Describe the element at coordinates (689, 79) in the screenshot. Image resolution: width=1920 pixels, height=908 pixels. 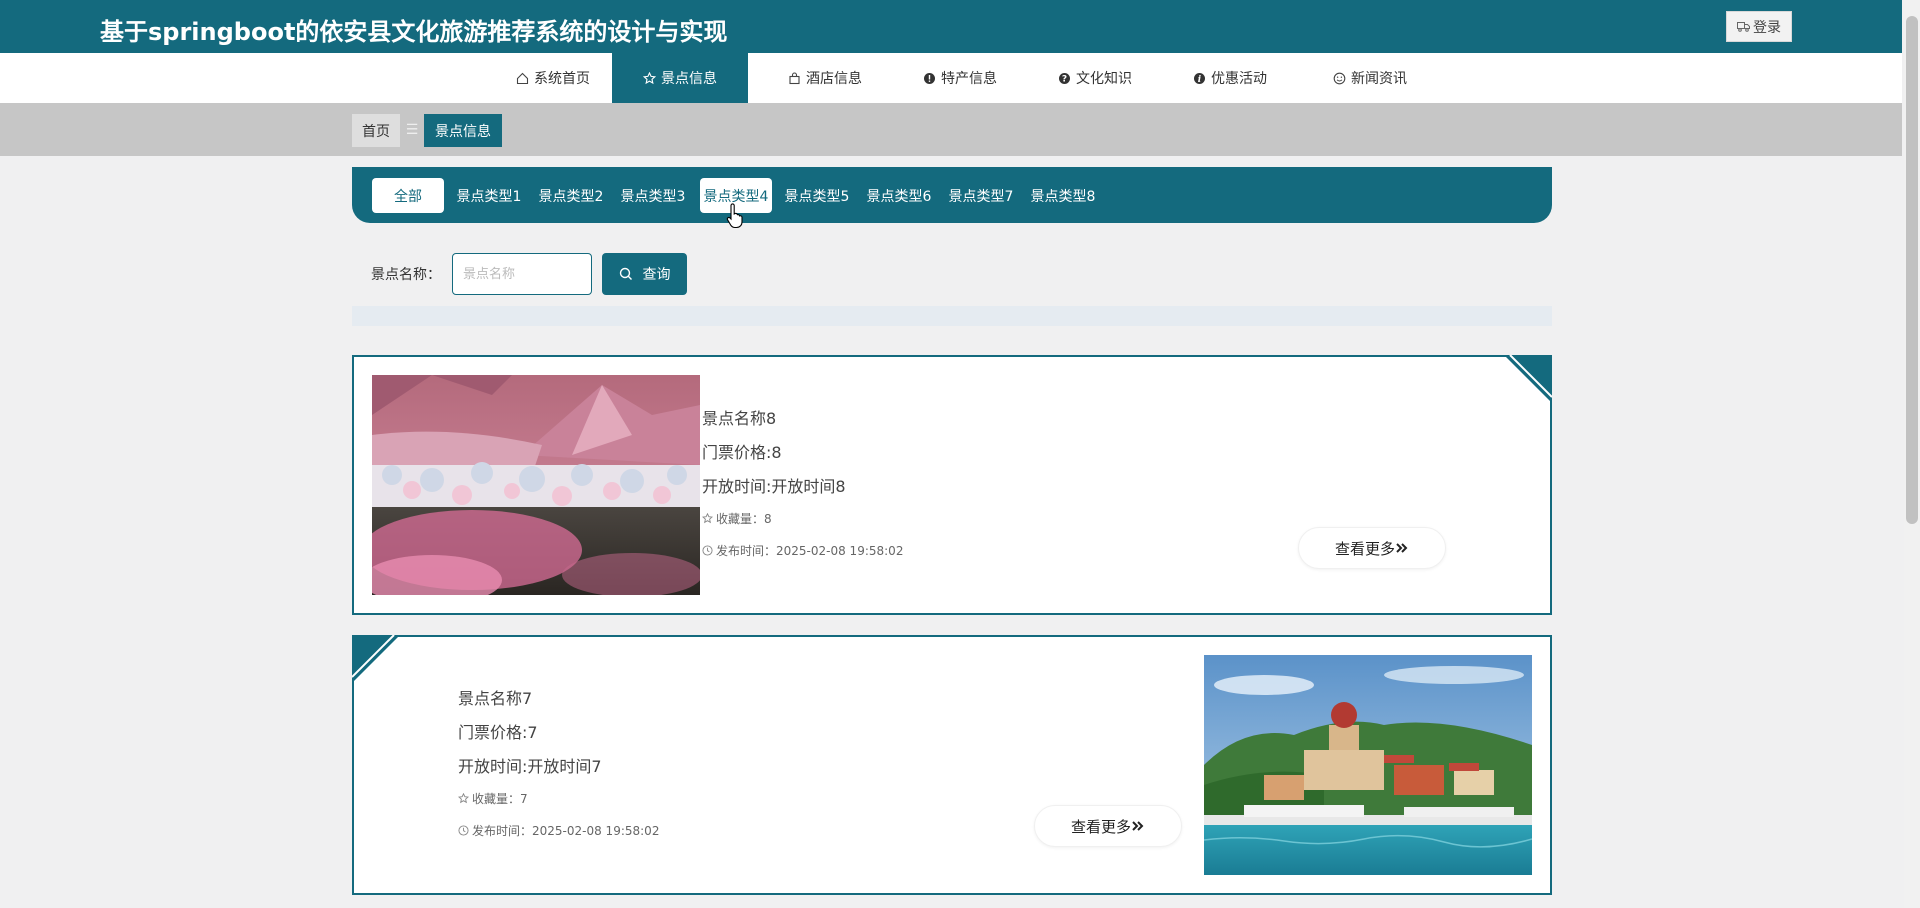
I see `nav-label: 景点信息` at that location.